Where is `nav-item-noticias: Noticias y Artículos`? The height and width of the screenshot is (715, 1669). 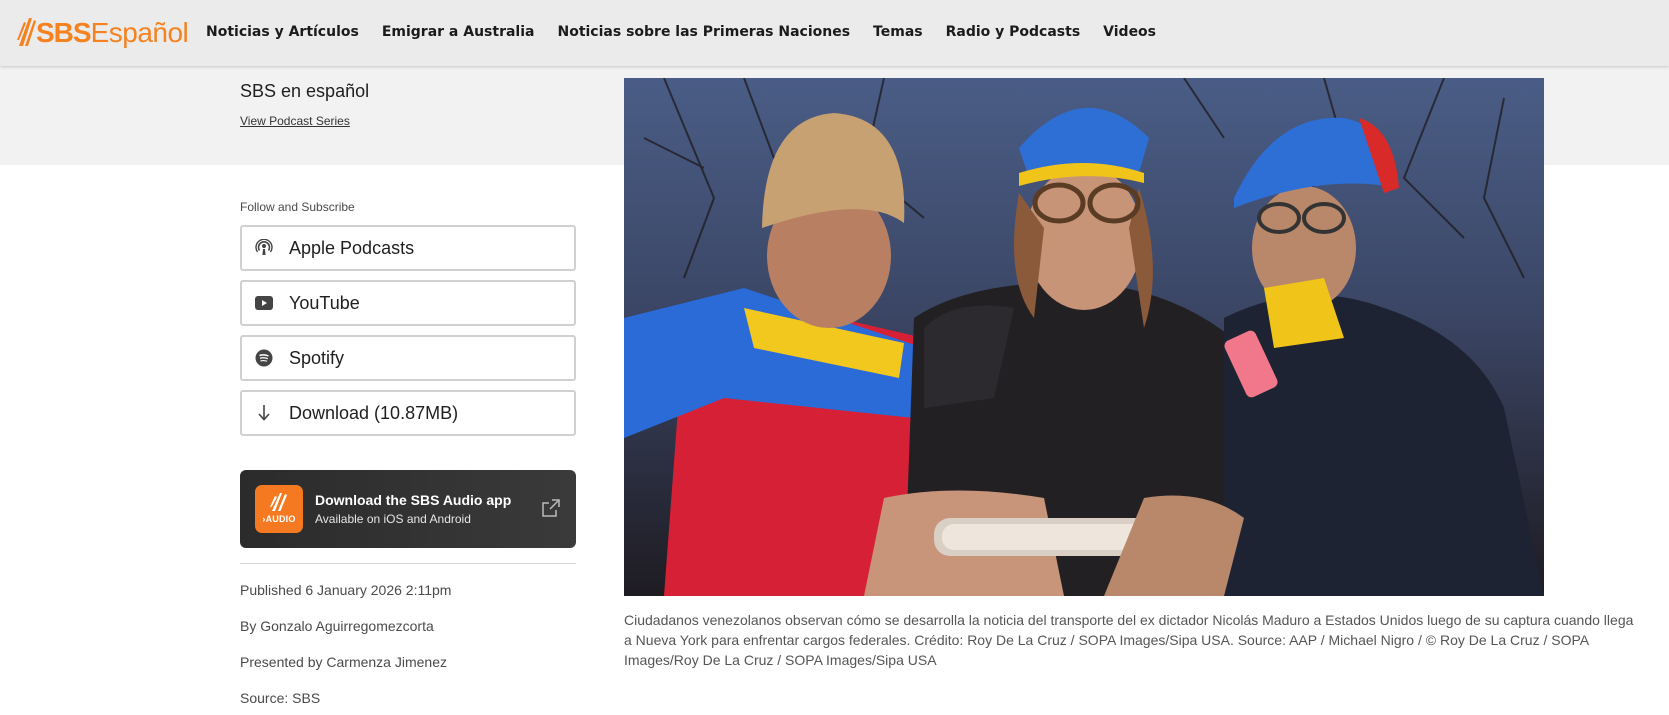
nav-item-noticias: Noticias y Artículos is located at coordinates (282, 32).